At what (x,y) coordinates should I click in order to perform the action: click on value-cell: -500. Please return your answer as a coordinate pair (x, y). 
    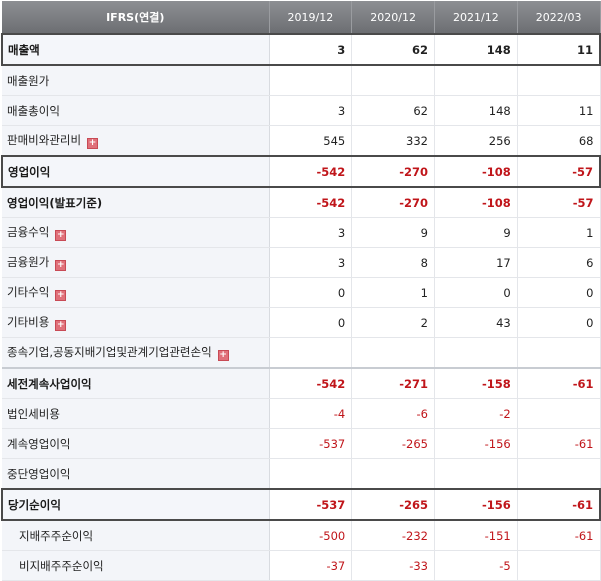
    Looking at the image, I should click on (311, 535).